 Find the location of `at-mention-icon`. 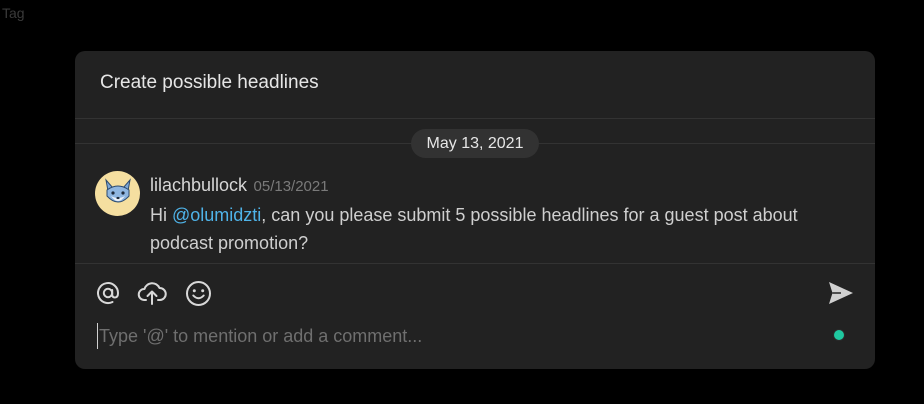

at-mention-icon is located at coordinates (108, 293).